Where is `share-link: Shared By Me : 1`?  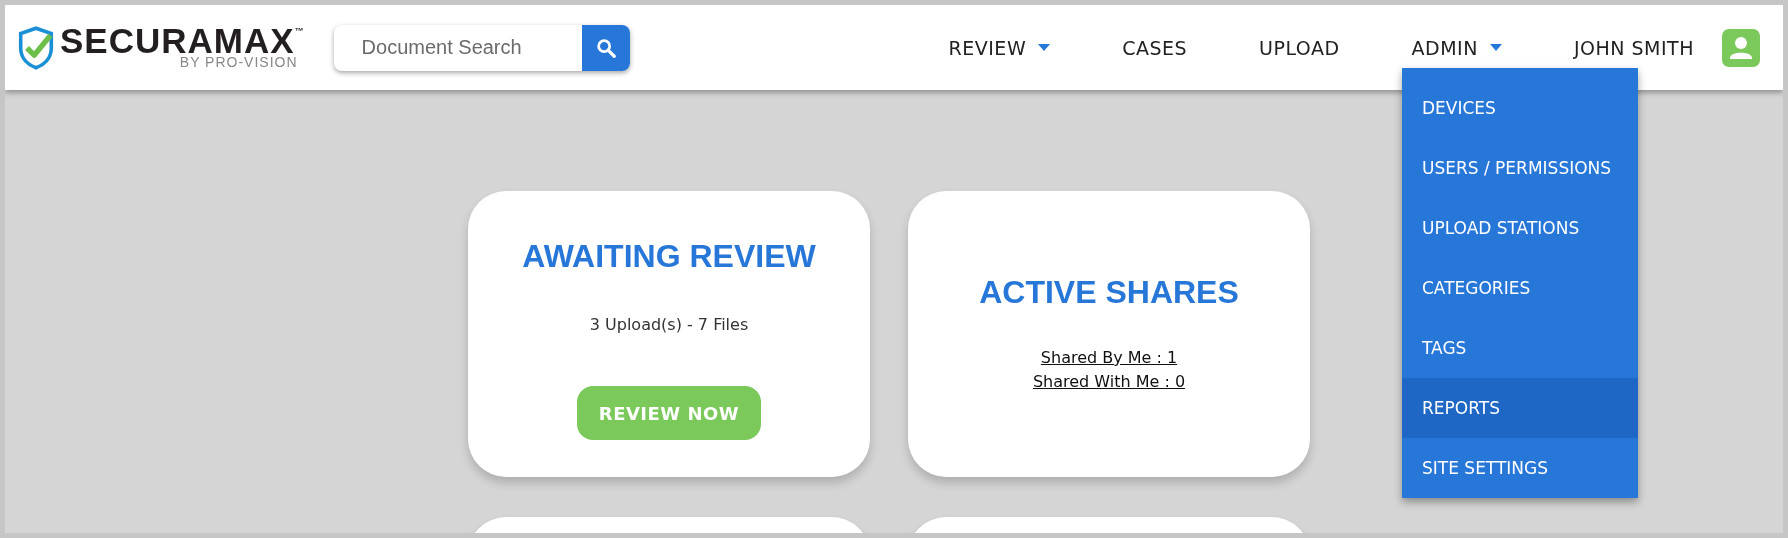
share-link: Shared By Me : 1 is located at coordinates (1109, 358).